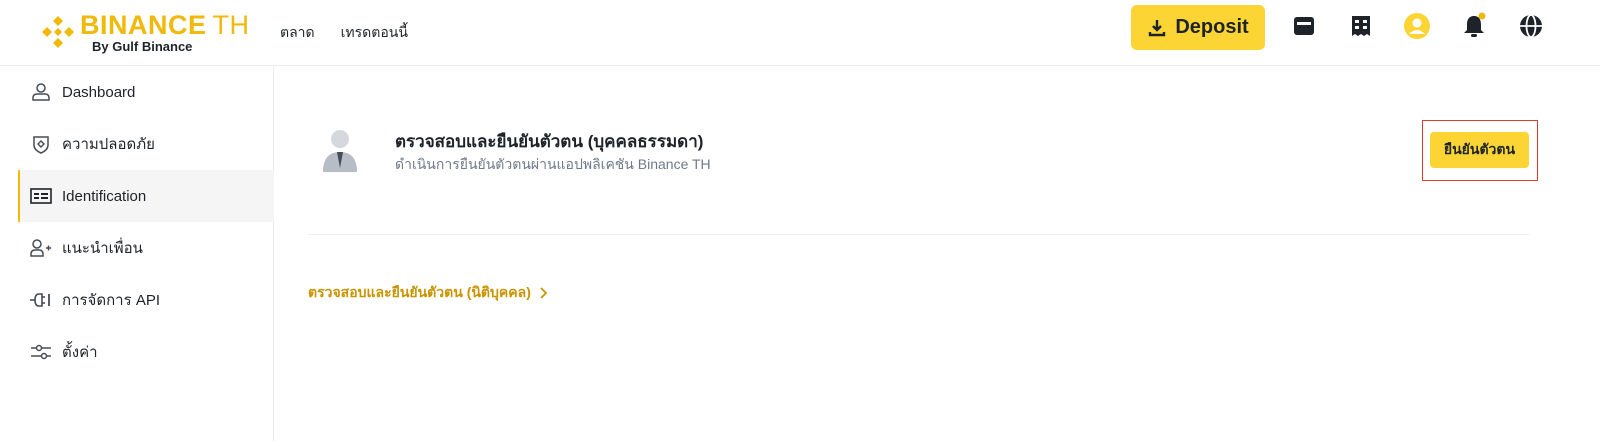 The height and width of the screenshot is (441, 1600). I want to click on deposit-button: Deposit, so click(1198, 27).